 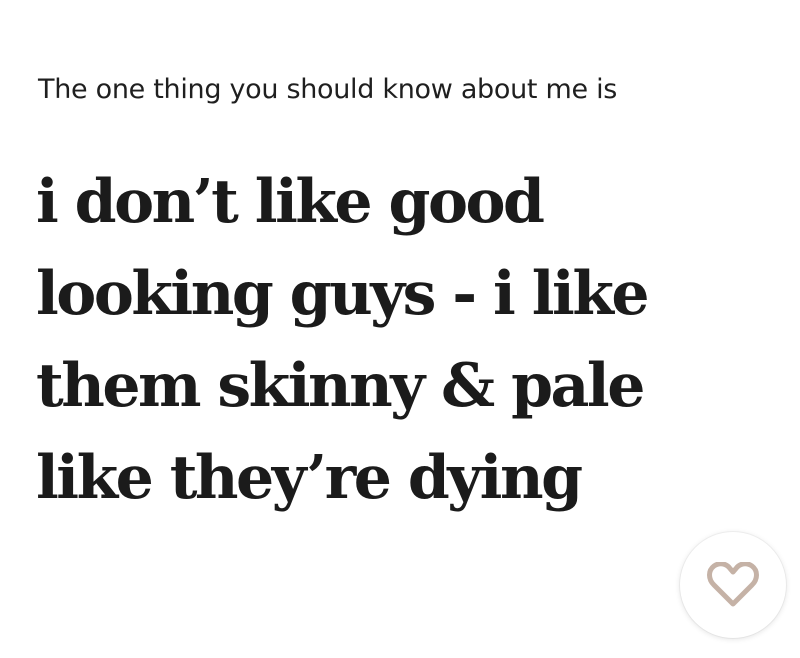 I want to click on answer-line-4: like they’re dying, so click(x=309, y=478).